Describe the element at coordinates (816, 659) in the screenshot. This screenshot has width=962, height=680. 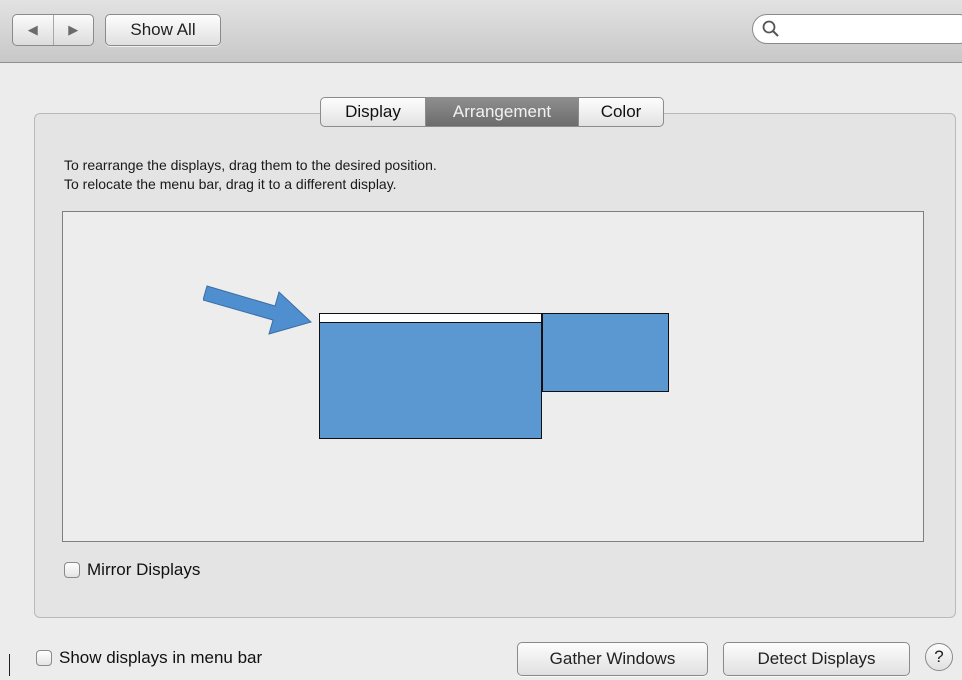
I see `detect-displays-button: Detect Displays` at that location.